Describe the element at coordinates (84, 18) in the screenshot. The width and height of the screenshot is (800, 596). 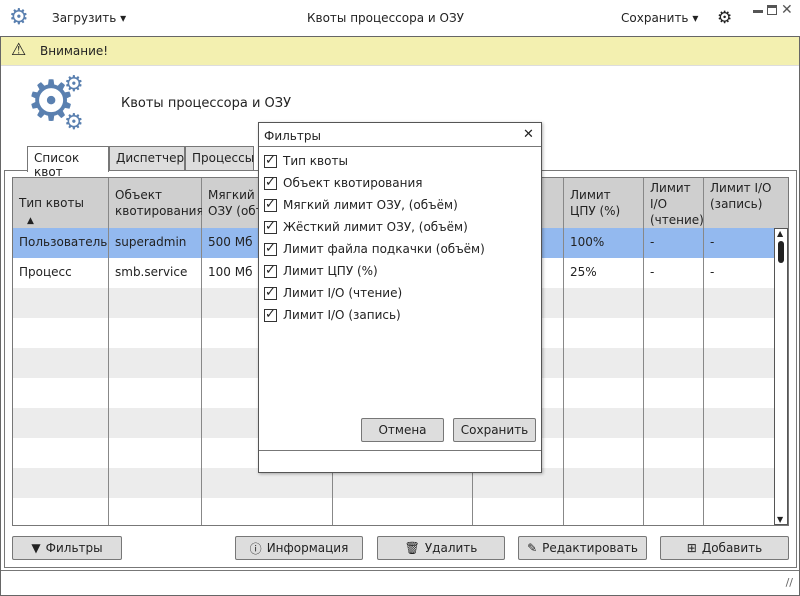
I see `load-label: Загрузить` at that location.